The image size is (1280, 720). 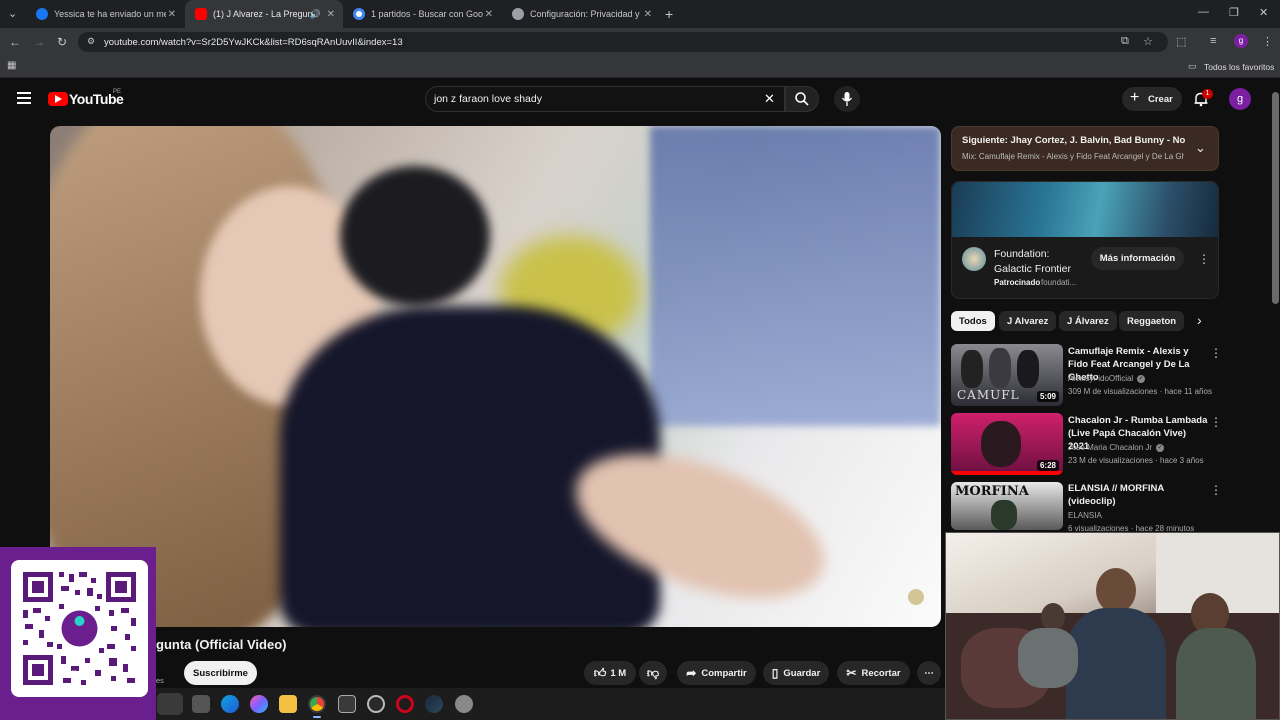 I want to click on search-query: jon z faraon love shady, so click(x=488, y=99).